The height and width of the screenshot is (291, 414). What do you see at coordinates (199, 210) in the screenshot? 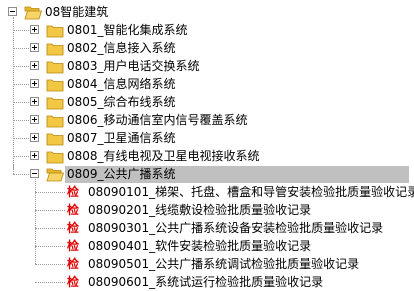
I see `tree-leaf-label: 08090201_线缆敷设检验批质量验收记录` at bounding box center [199, 210].